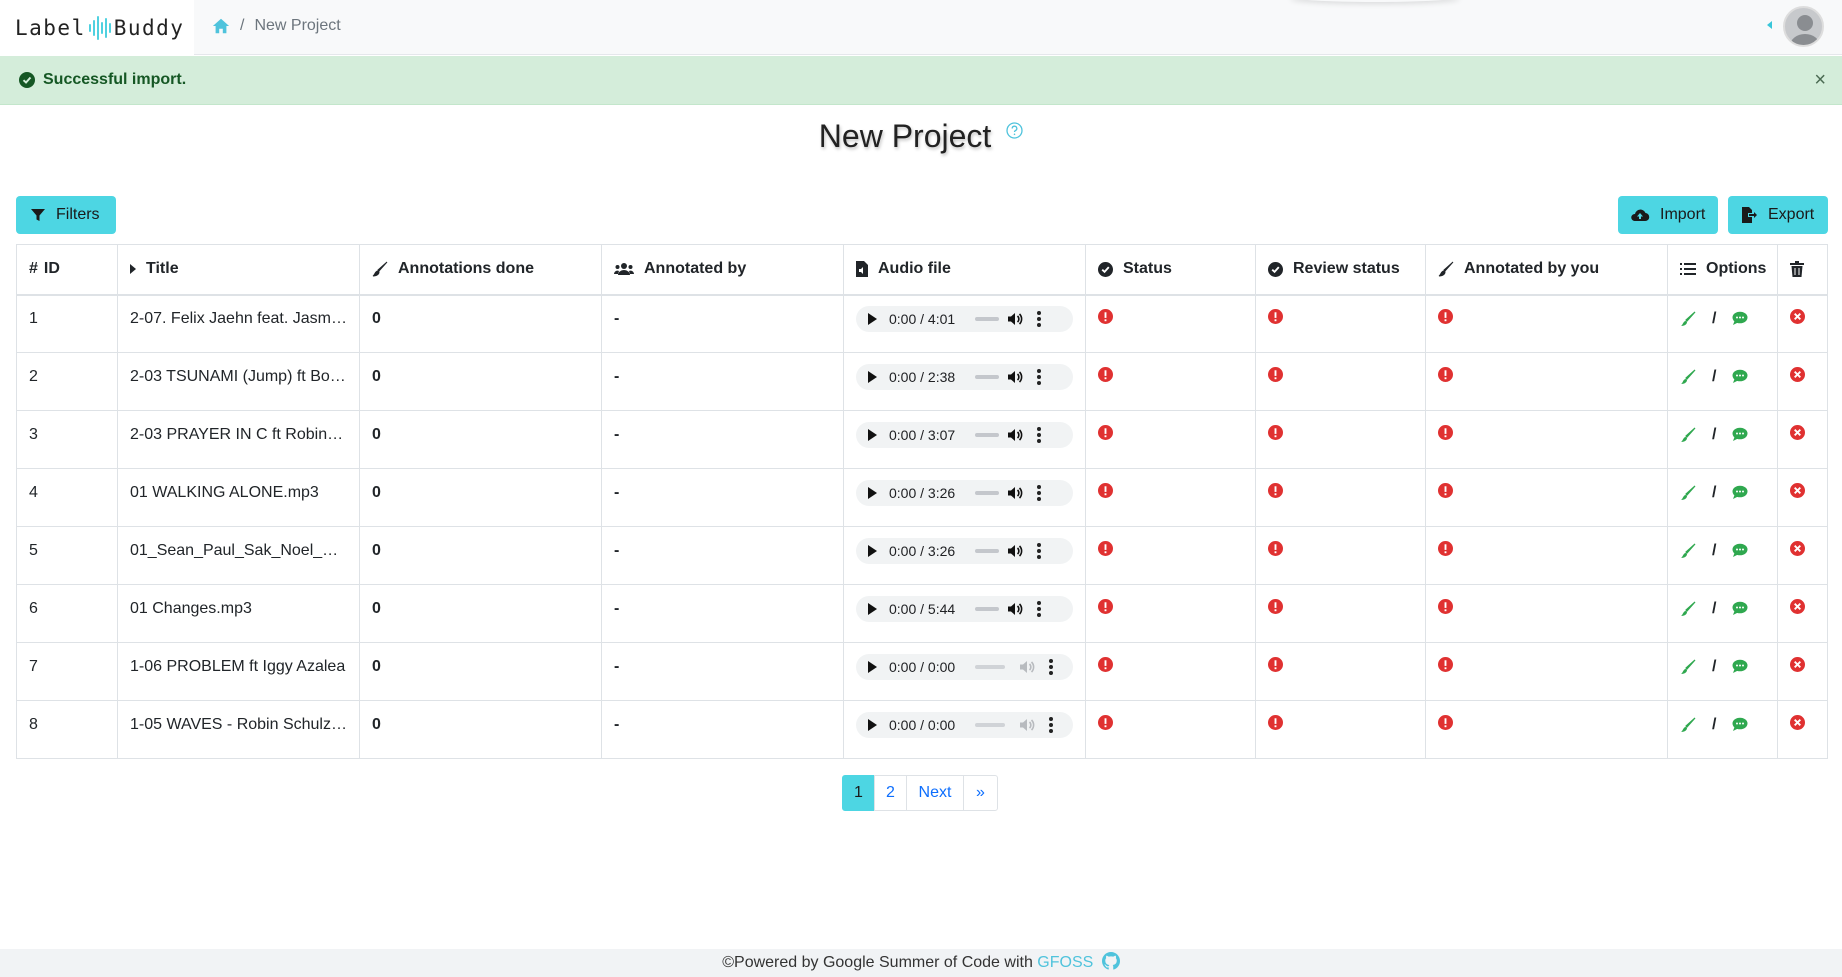 This screenshot has width=1842, height=977. What do you see at coordinates (221, 26) in the screenshot?
I see `home-icon` at bounding box center [221, 26].